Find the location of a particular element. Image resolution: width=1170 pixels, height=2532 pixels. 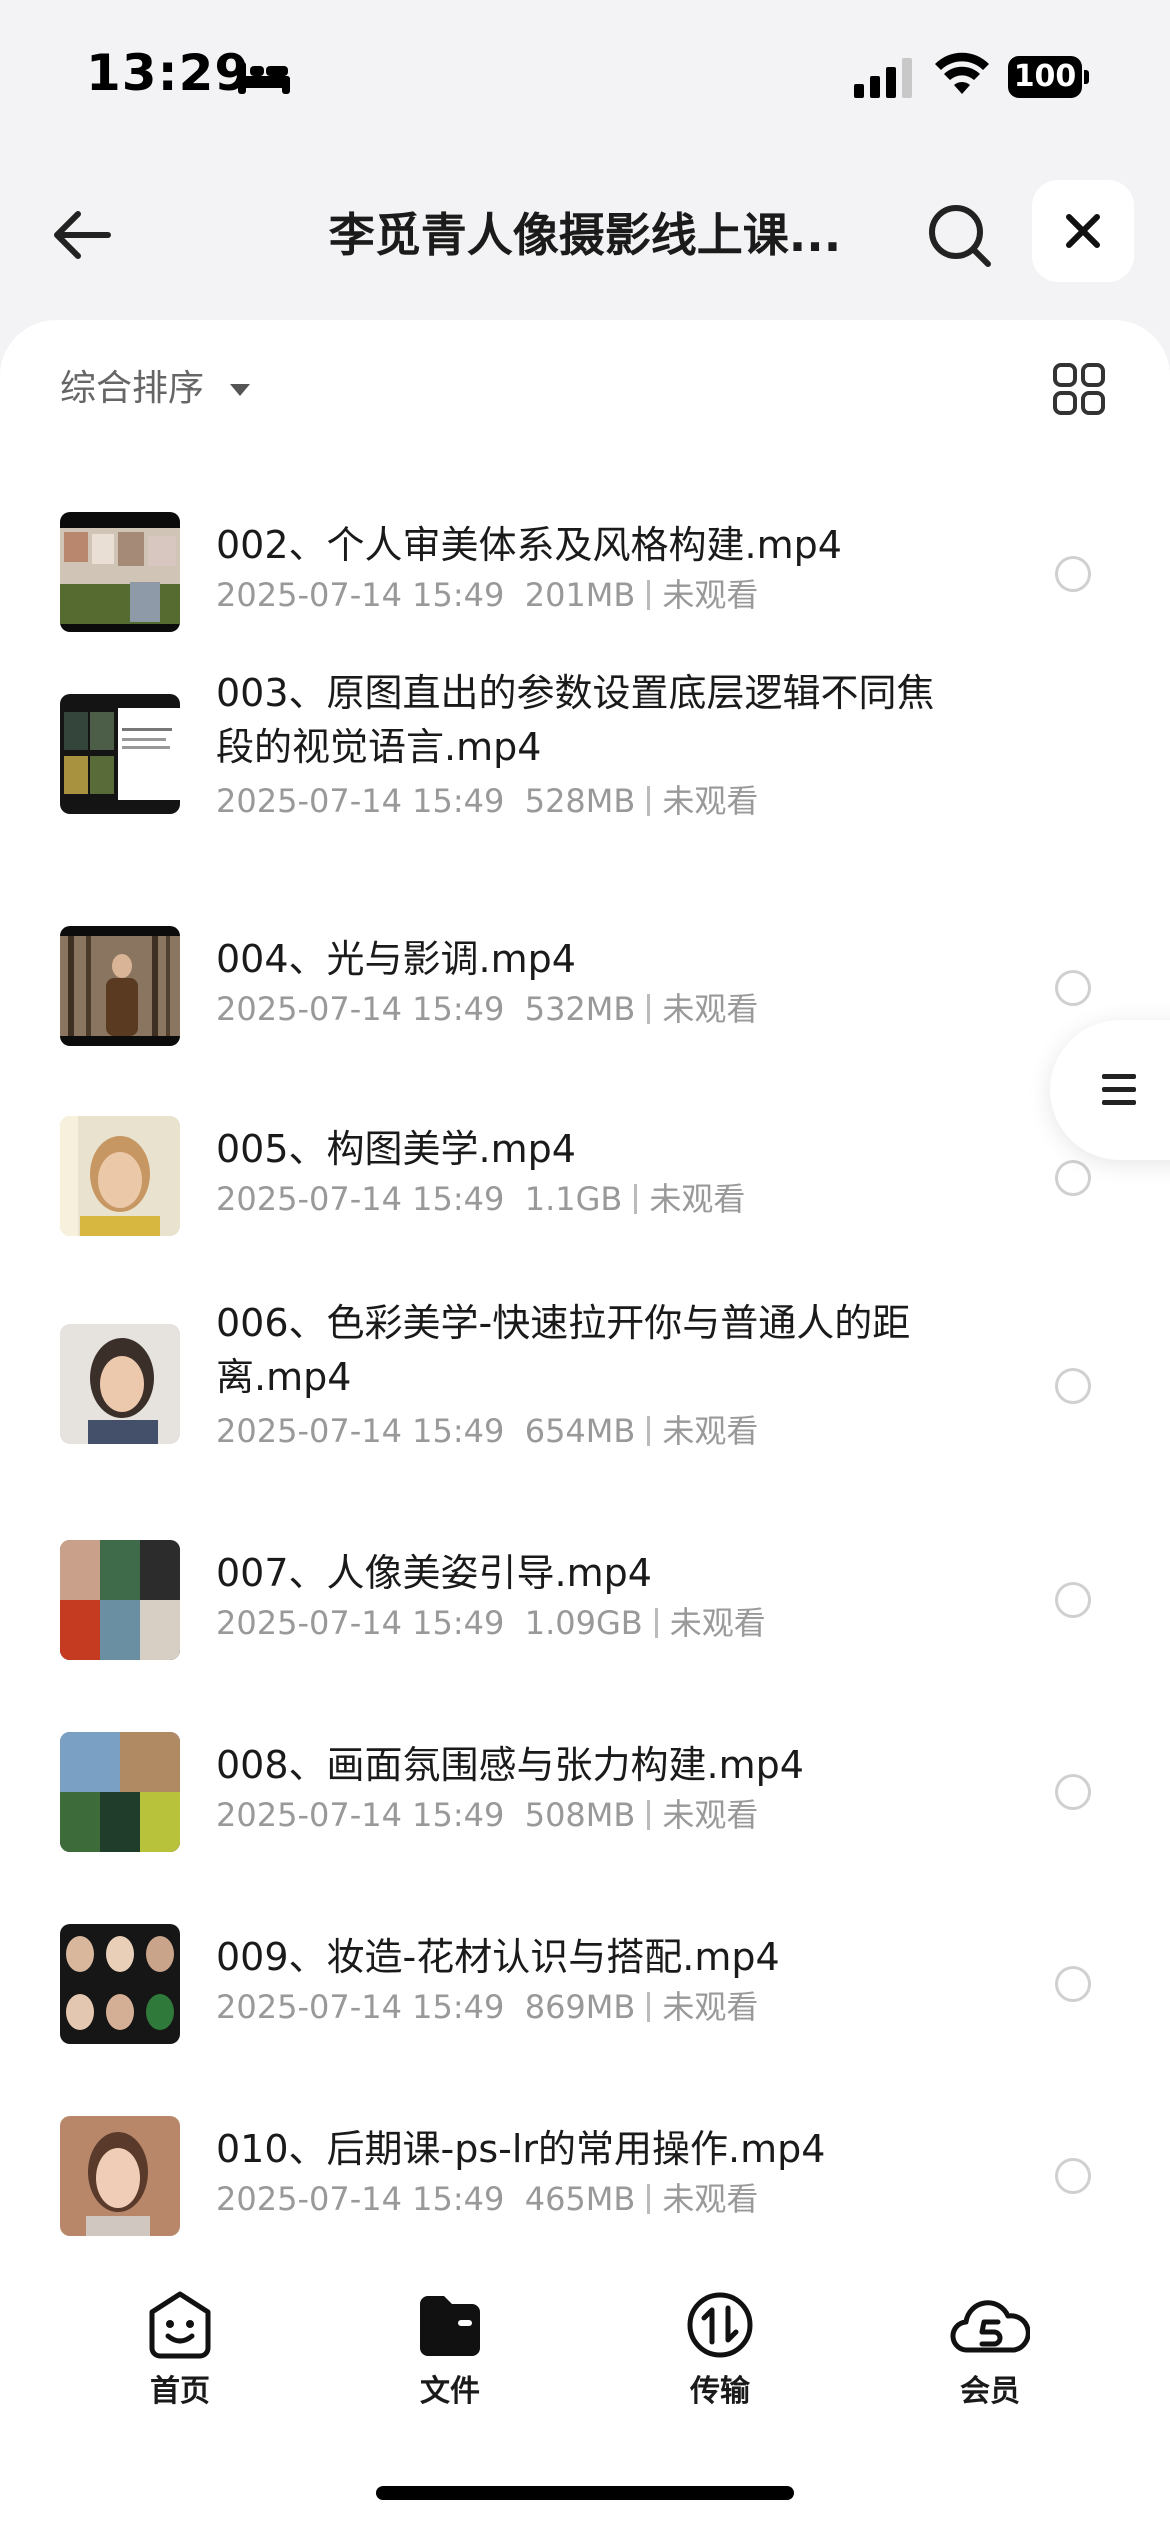

wifi-icon is located at coordinates (962, 73).